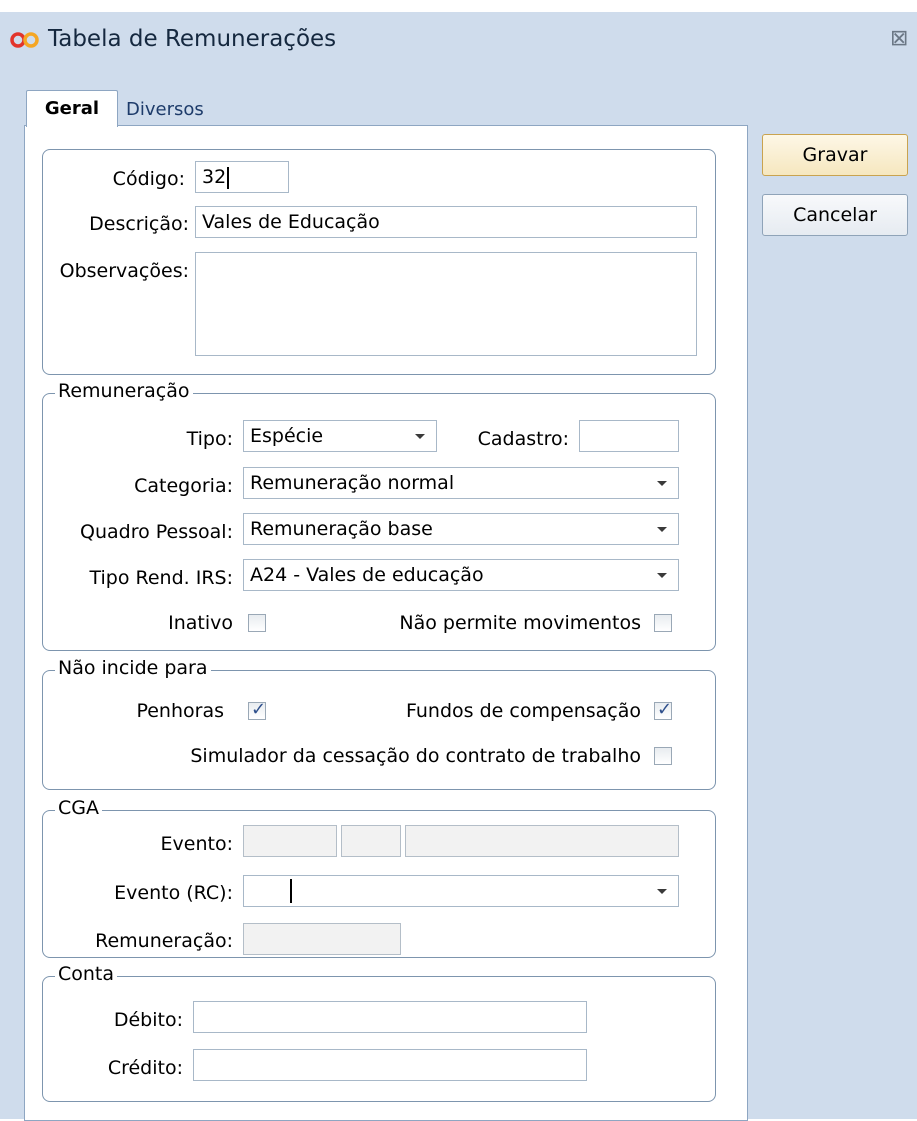 This screenshot has width=917, height=1121. Describe the element at coordinates (341, 529) in the screenshot. I see `quadro-value: Remuneração base` at that location.